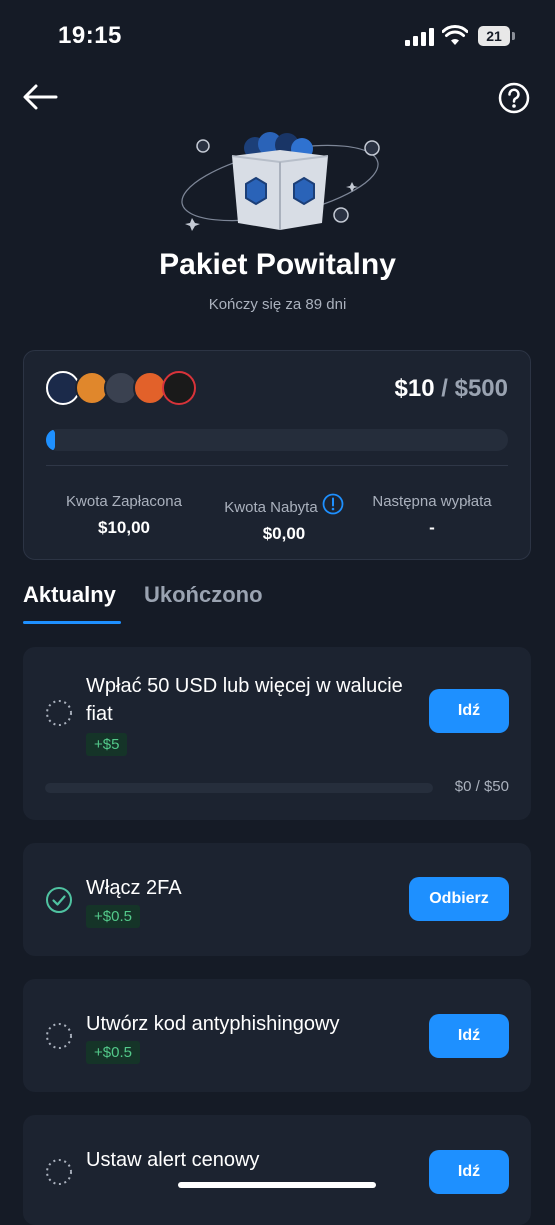 This screenshot has width=555, height=1225. I want to click on amount-total: $500, so click(481, 388).